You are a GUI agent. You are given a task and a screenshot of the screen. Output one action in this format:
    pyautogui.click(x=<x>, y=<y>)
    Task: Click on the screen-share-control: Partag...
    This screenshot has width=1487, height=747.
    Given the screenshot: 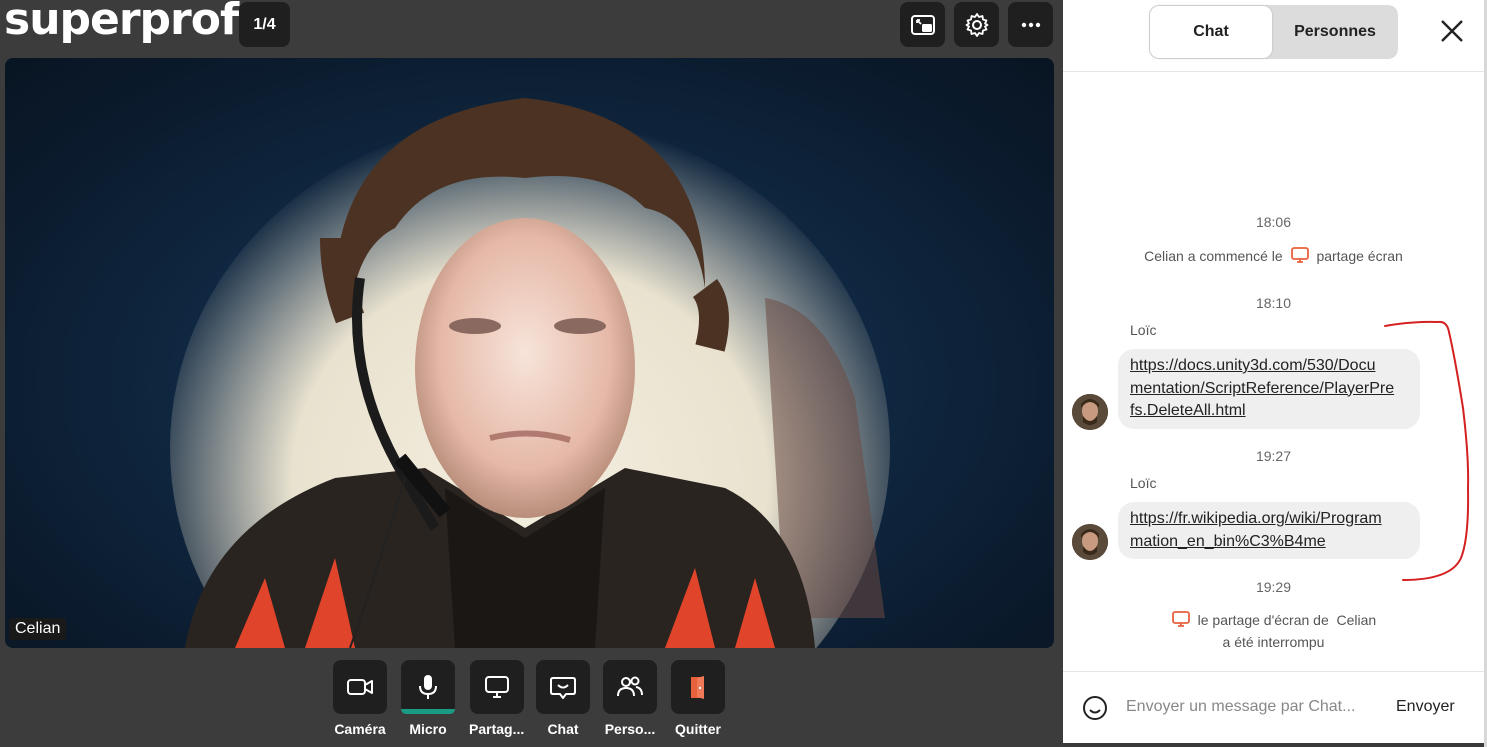 What is the action you would take?
    pyautogui.click(x=496, y=698)
    